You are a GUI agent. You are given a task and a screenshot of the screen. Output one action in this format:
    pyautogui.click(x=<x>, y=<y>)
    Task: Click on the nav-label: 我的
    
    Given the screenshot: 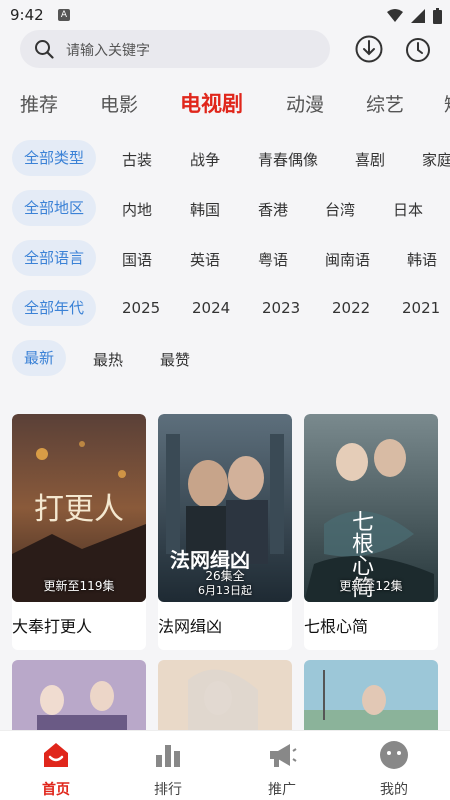 What is the action you would take?
    pyautogui.click(x=394, y=790)
    